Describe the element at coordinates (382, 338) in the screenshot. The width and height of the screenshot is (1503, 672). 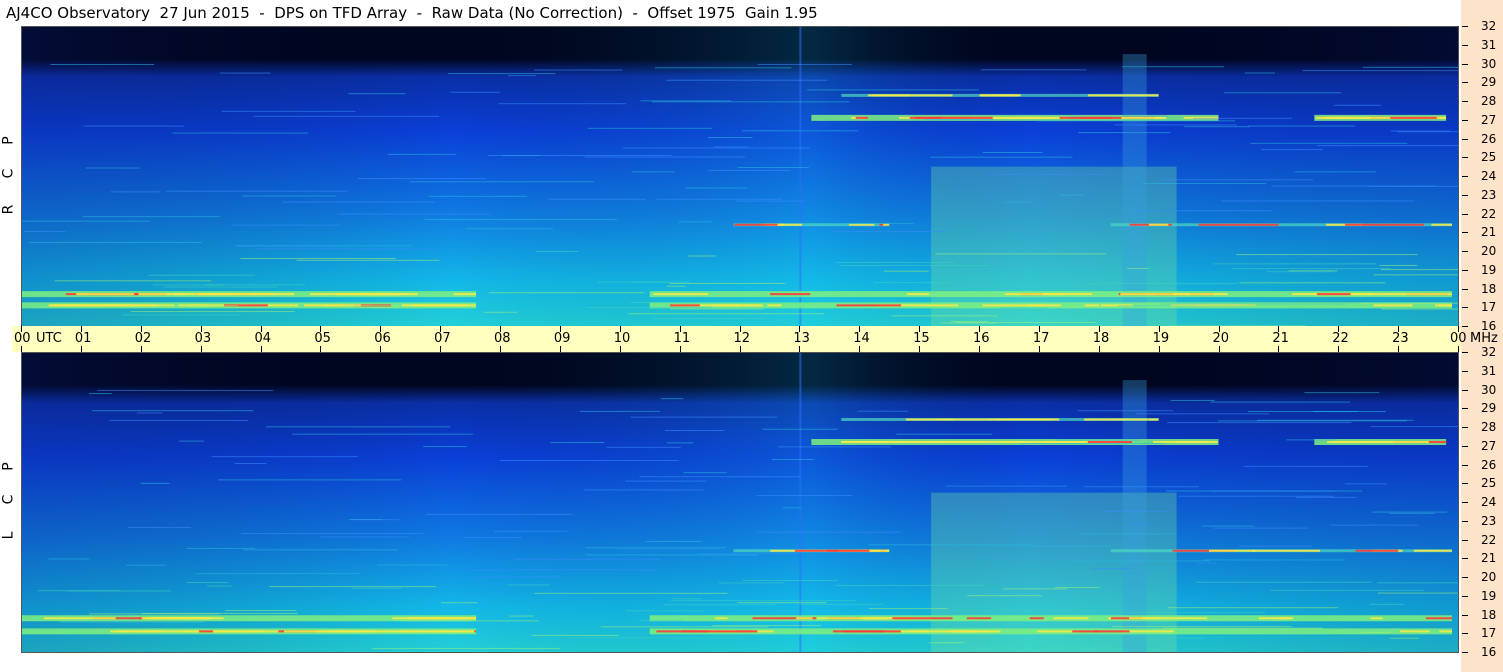
I see `x-tick-label: 06` at that location.